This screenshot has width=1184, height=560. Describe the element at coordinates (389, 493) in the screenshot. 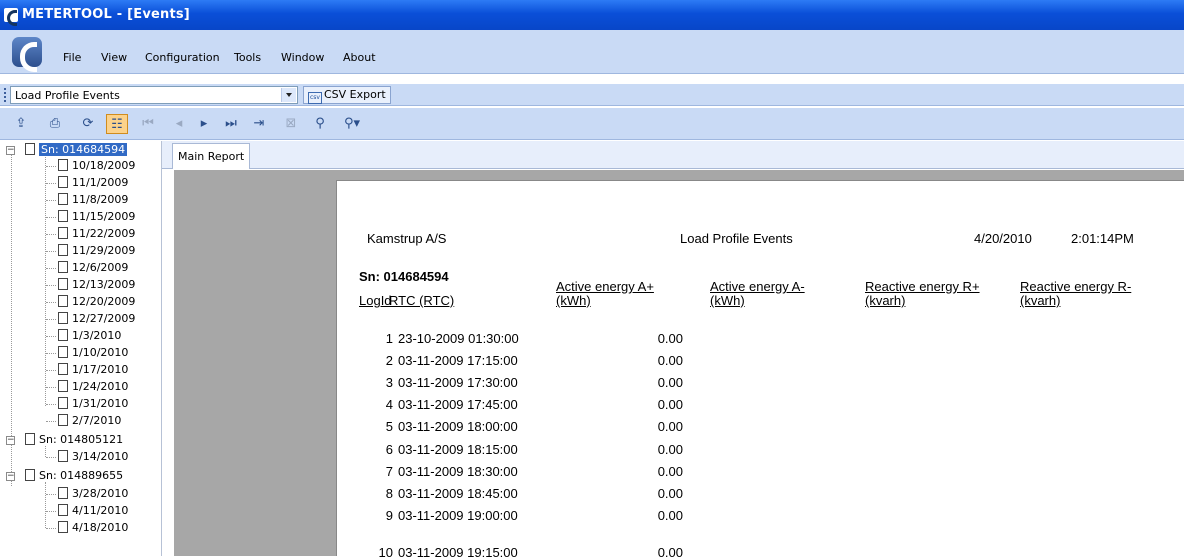

I see `row-logid: 8` at that location.